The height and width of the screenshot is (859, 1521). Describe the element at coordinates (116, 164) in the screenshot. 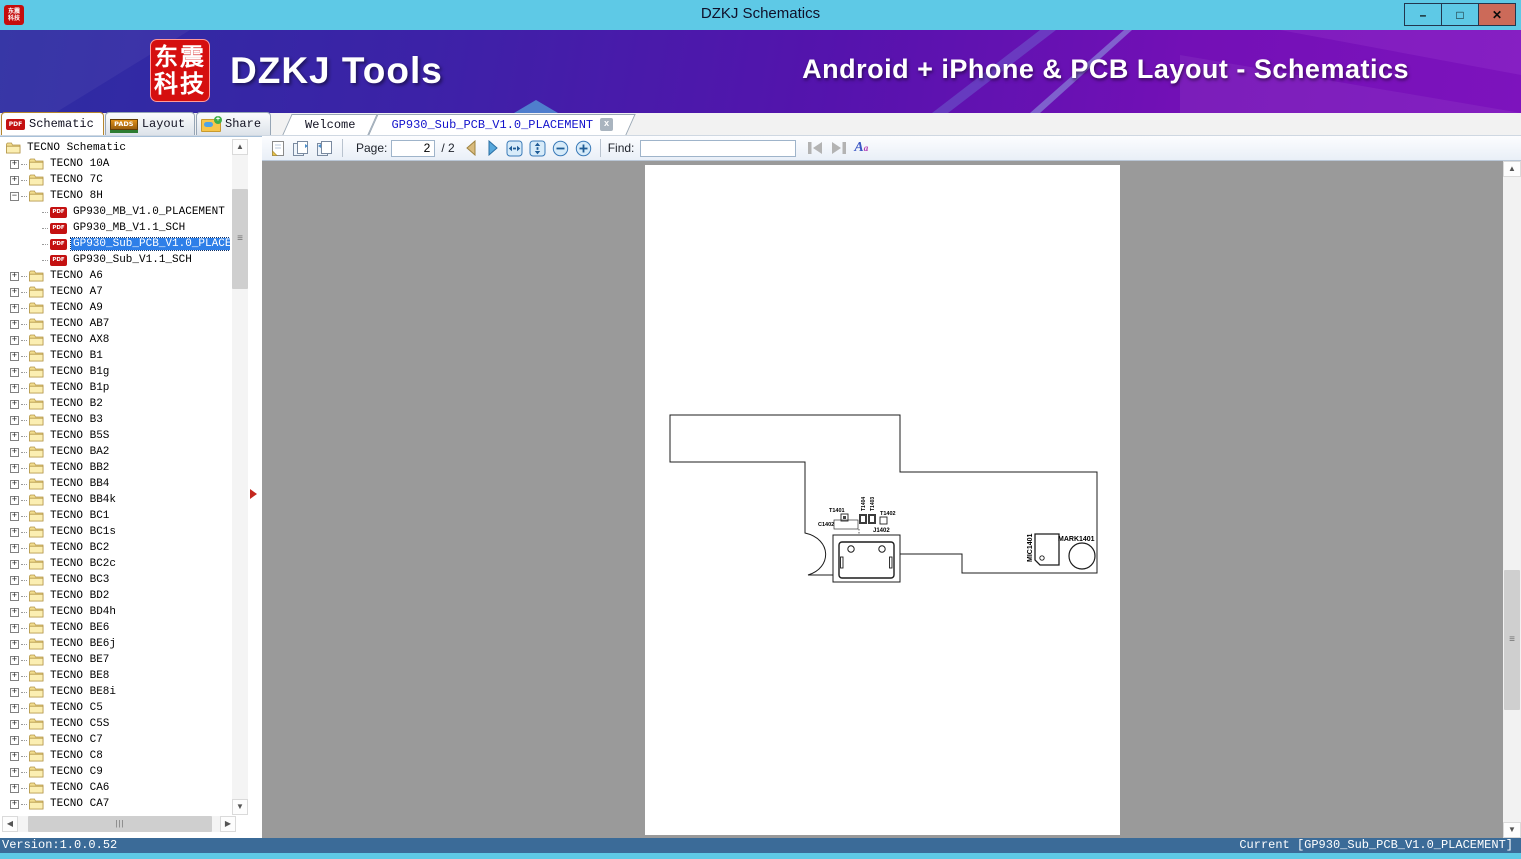

I see `tree-item-folder: + TECNO 10A` at that location.